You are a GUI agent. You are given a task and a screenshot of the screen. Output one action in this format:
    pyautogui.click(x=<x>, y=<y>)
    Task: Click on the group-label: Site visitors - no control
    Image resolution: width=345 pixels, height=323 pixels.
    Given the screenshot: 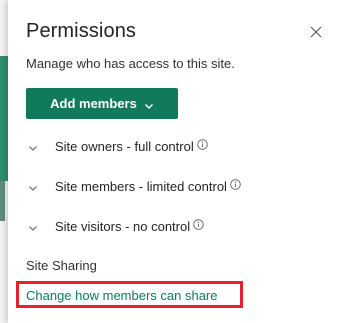 What is the action you would take?
    pyautogui.click(x=123, y=226)
    